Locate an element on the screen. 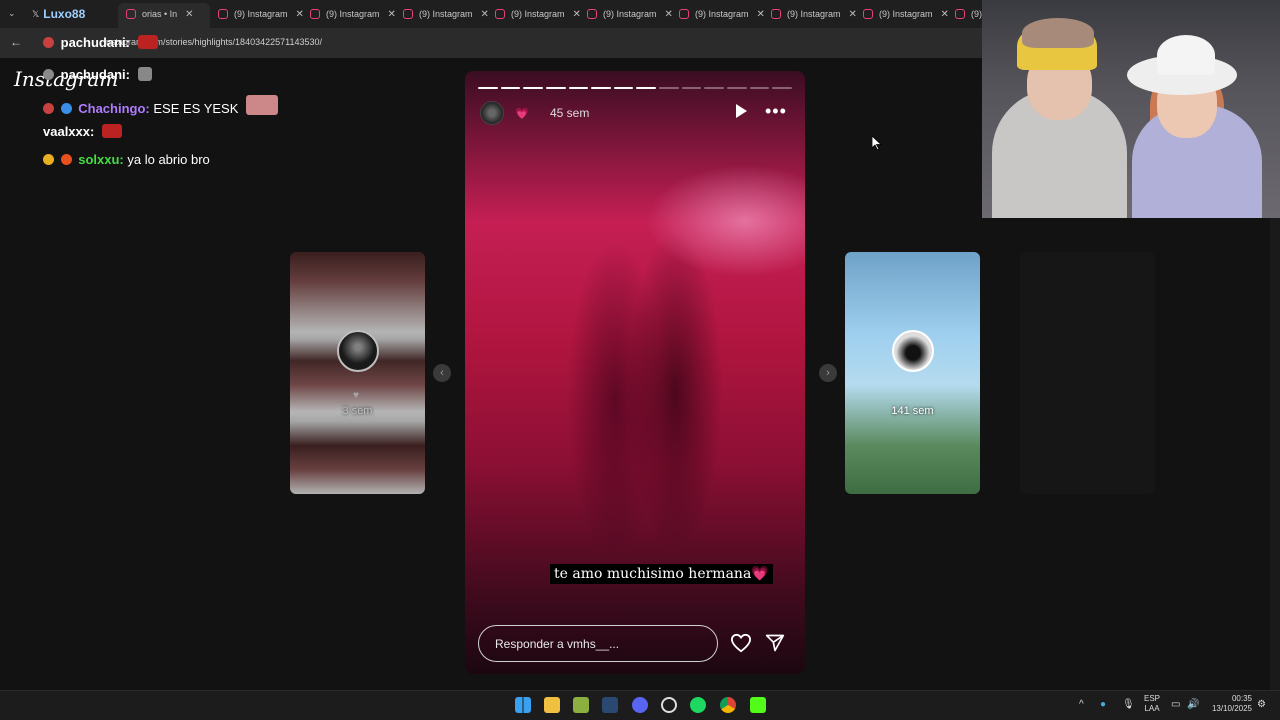  windows-start-icon is located at coordinates (523, 705).